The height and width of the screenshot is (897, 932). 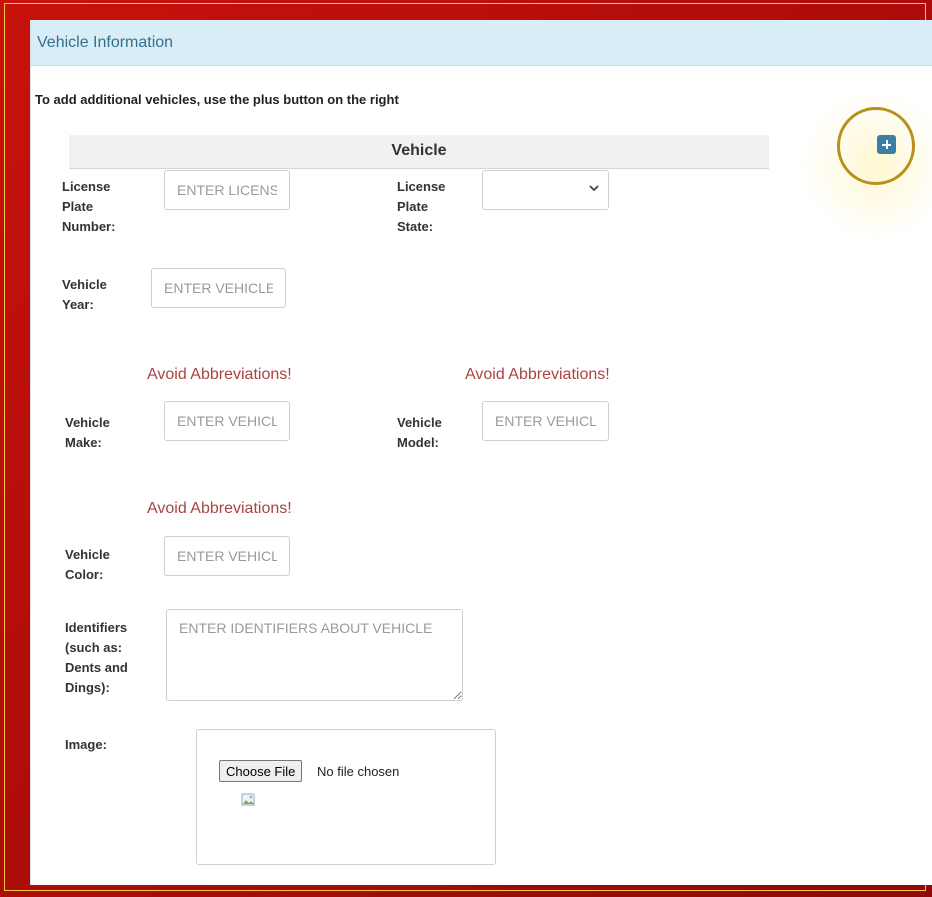 I want to click on vehicle-make-label: Vehicle Make:, so click(x=87, y=432).